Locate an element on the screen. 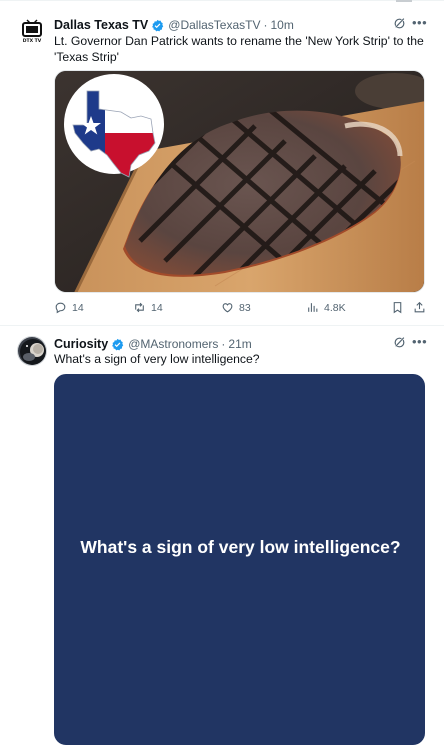 The width and height of the screenshot is (444, 750). tv-logo-icon: DTX TV is located at coordinates (32, 31).